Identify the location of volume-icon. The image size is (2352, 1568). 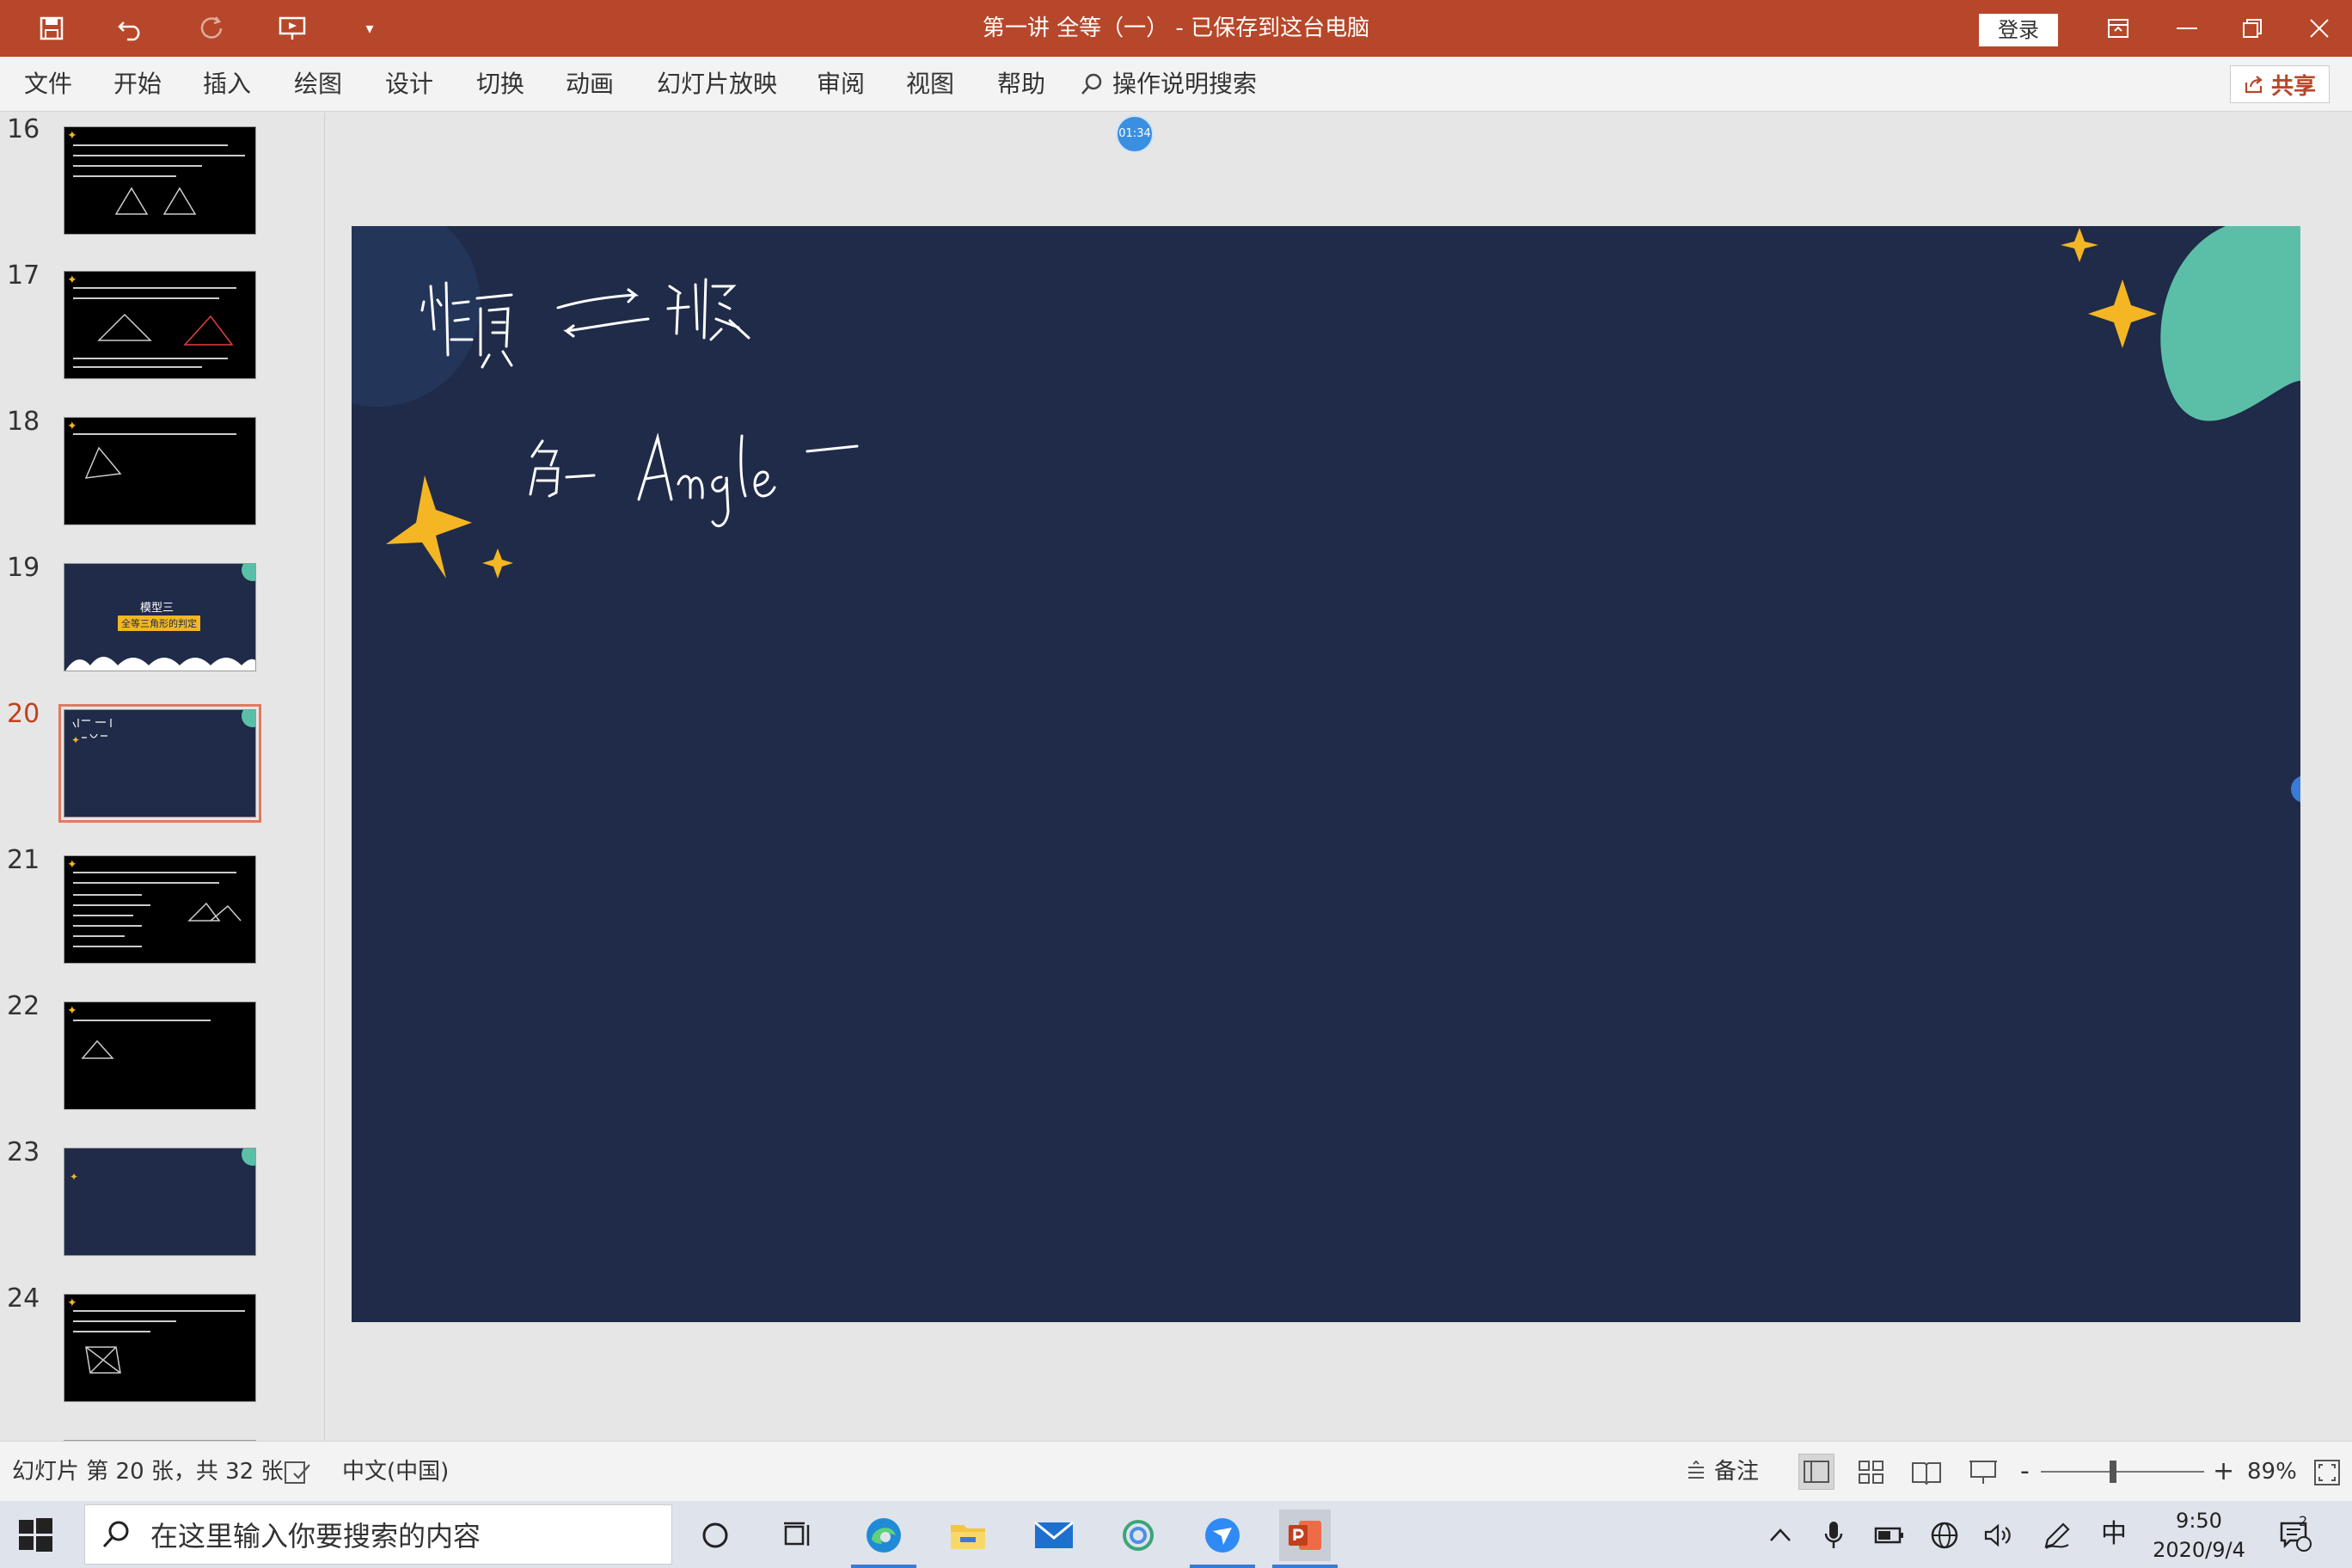
(1997, 1534).